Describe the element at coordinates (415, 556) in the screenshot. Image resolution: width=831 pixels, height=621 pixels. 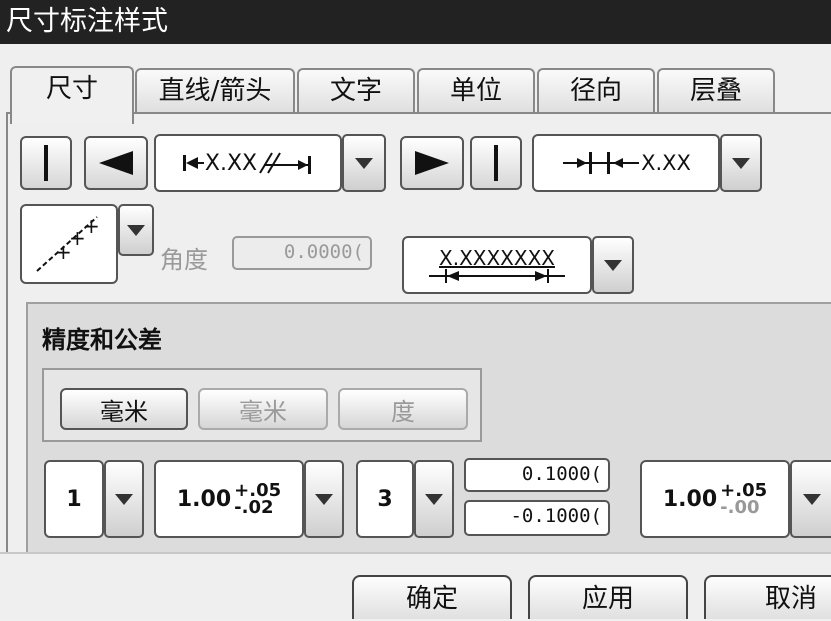
I see `footer-divider` at that location.